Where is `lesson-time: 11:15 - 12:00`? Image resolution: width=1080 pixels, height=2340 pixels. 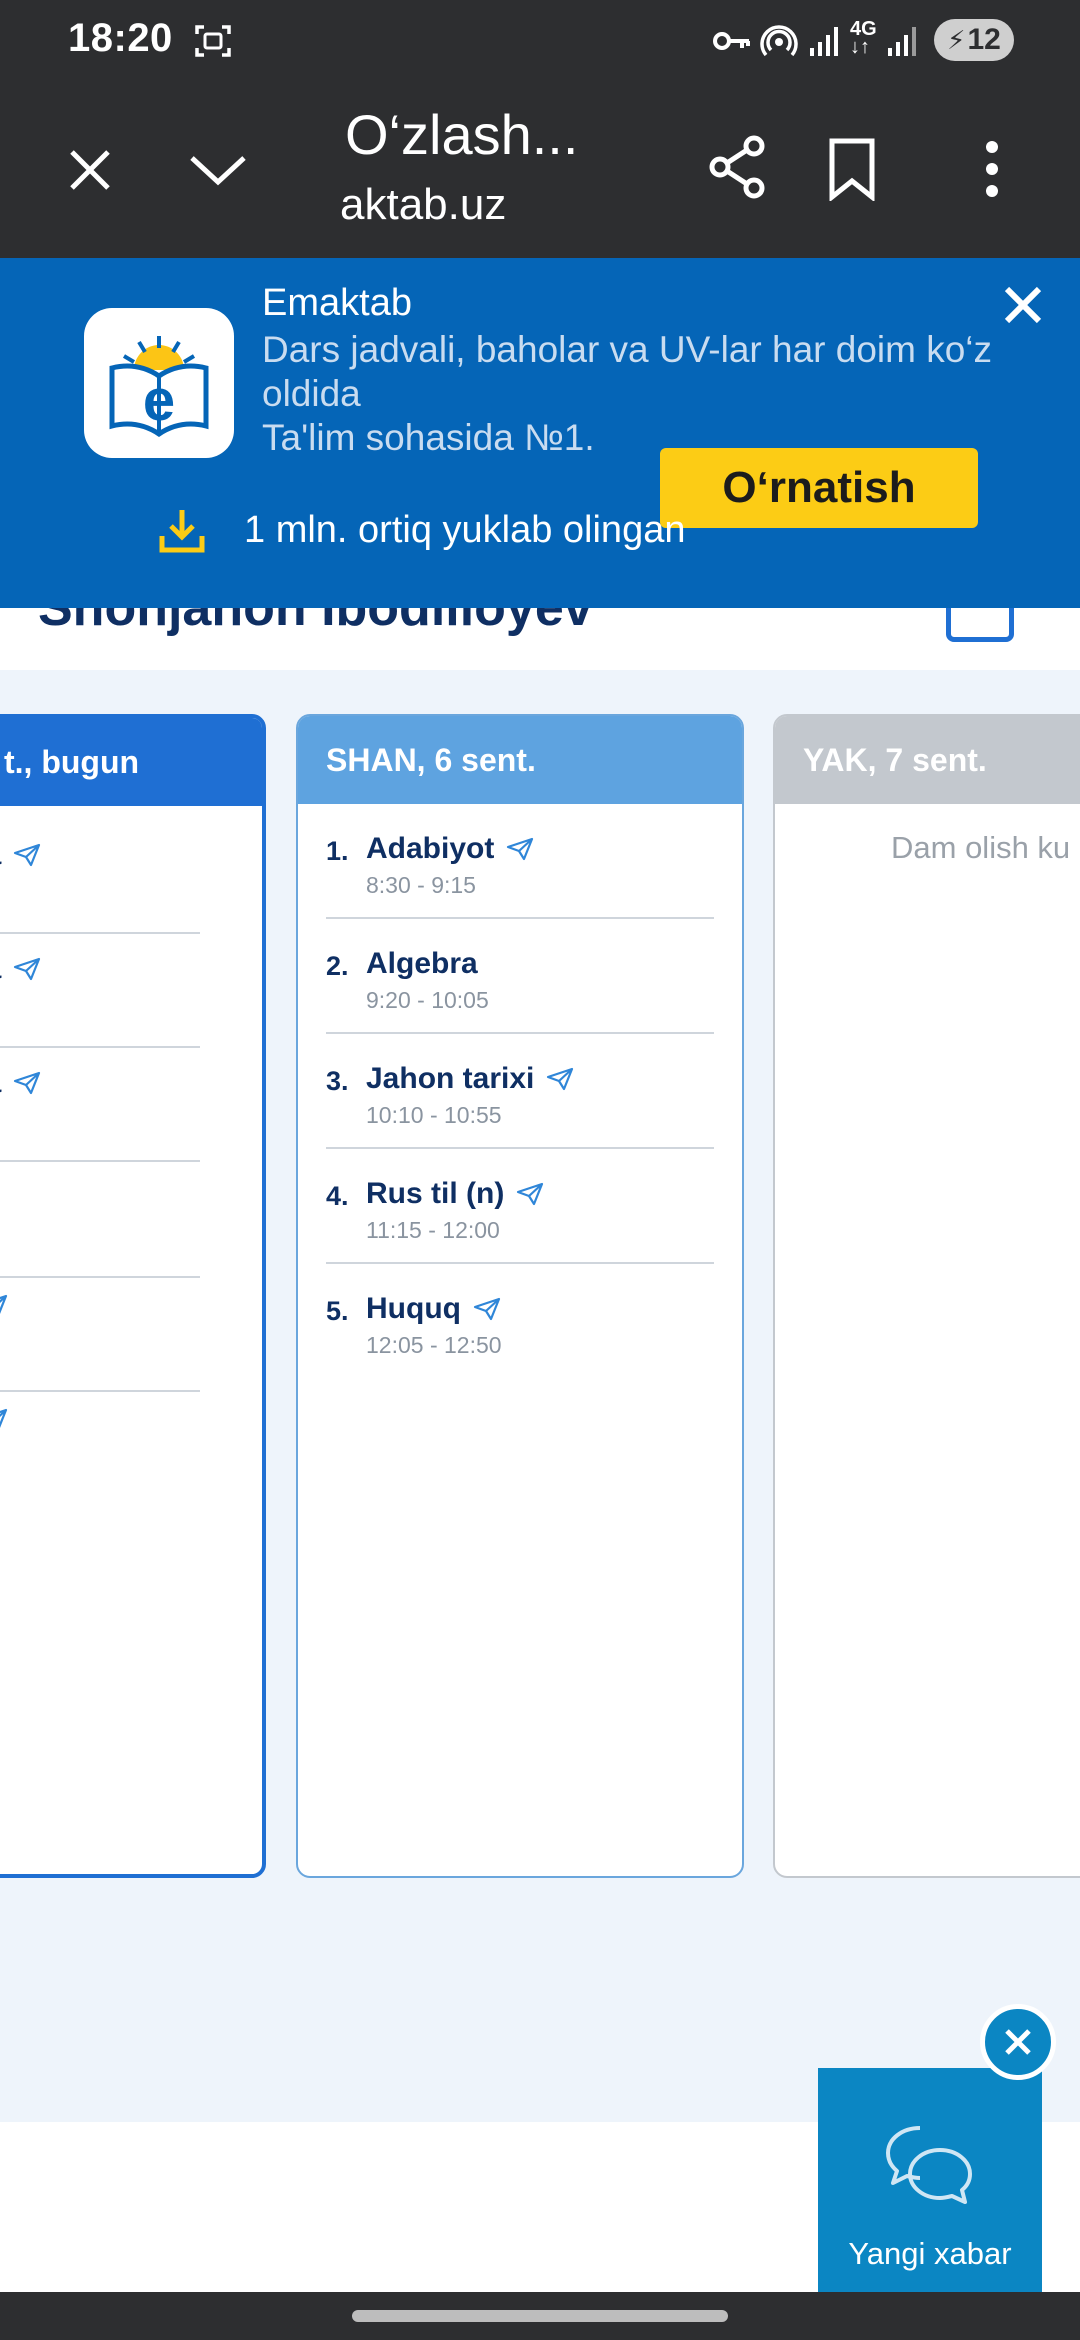
lesson-time: 11:15 - 12:00 is located at coordinates (433, 1230).